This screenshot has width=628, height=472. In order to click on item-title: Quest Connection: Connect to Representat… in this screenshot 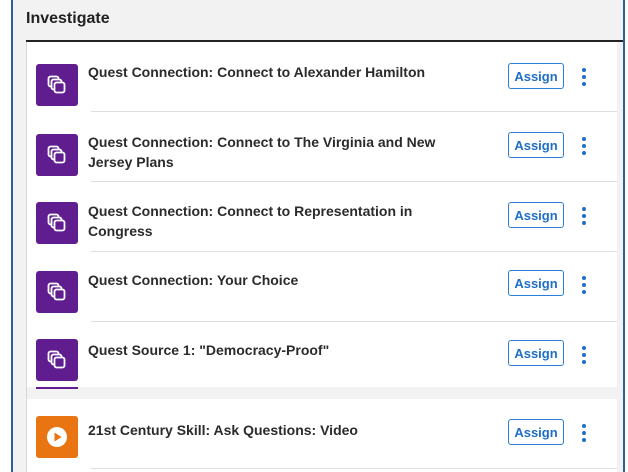, I will do `click(273, 221)`.